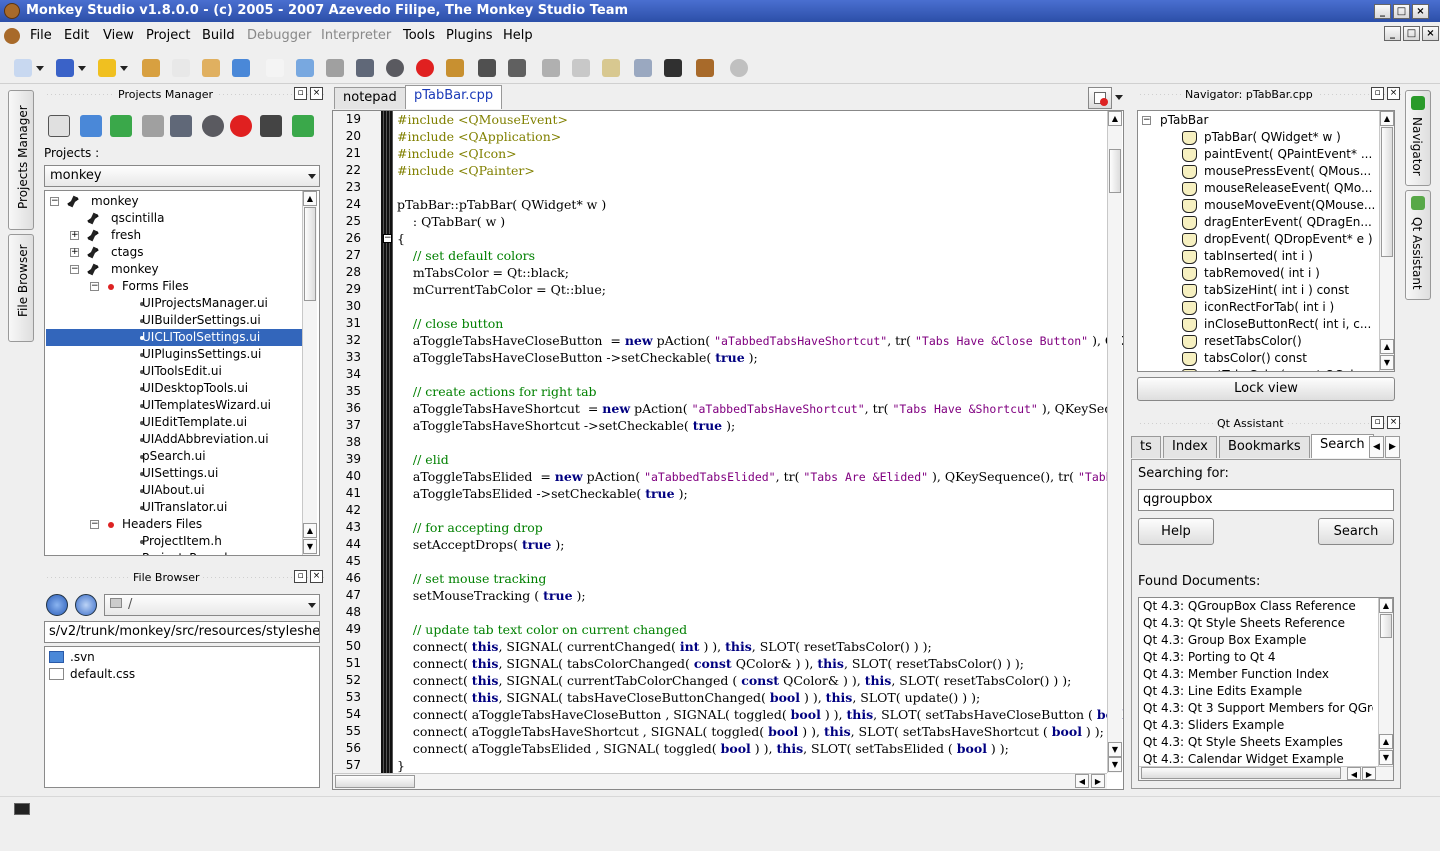 The width and height of the screenshot is (1440, 851). Describe the element at coordinates (1176, 531) in the screenshot. I see `help-button: Help` at that location.